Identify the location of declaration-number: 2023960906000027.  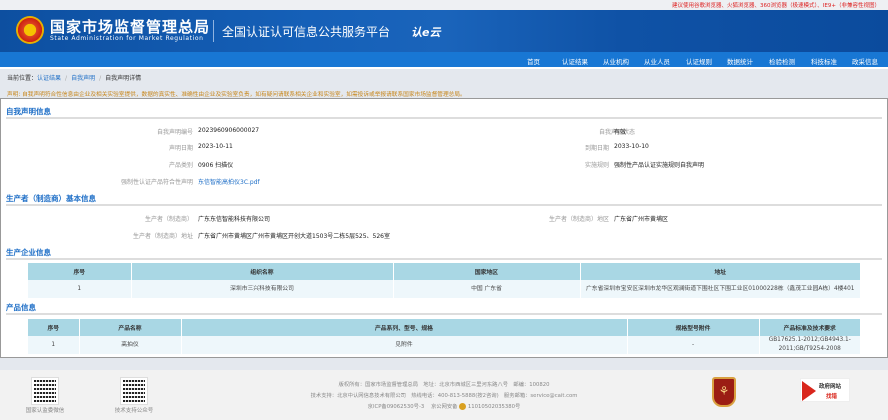
(229, 130).